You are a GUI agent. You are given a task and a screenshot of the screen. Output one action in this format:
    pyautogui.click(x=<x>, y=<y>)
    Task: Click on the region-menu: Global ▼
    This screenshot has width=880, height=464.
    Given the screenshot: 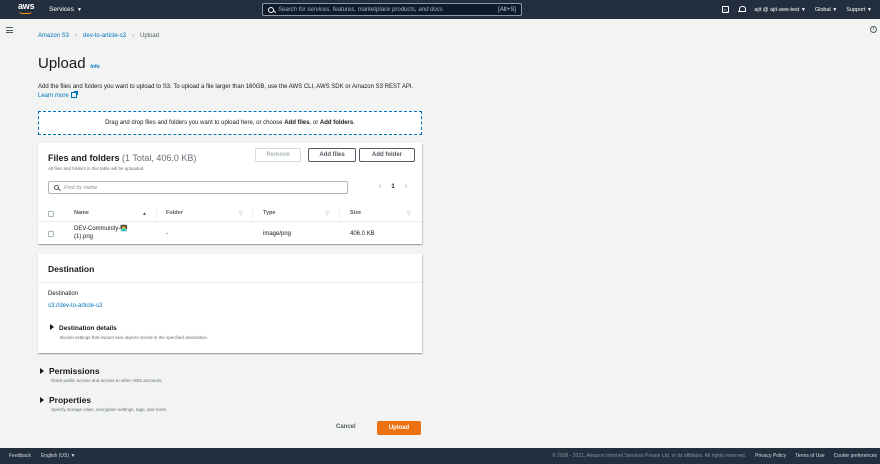 What is the action you would take?
    pyautogui.click(x=826, y=10)
    